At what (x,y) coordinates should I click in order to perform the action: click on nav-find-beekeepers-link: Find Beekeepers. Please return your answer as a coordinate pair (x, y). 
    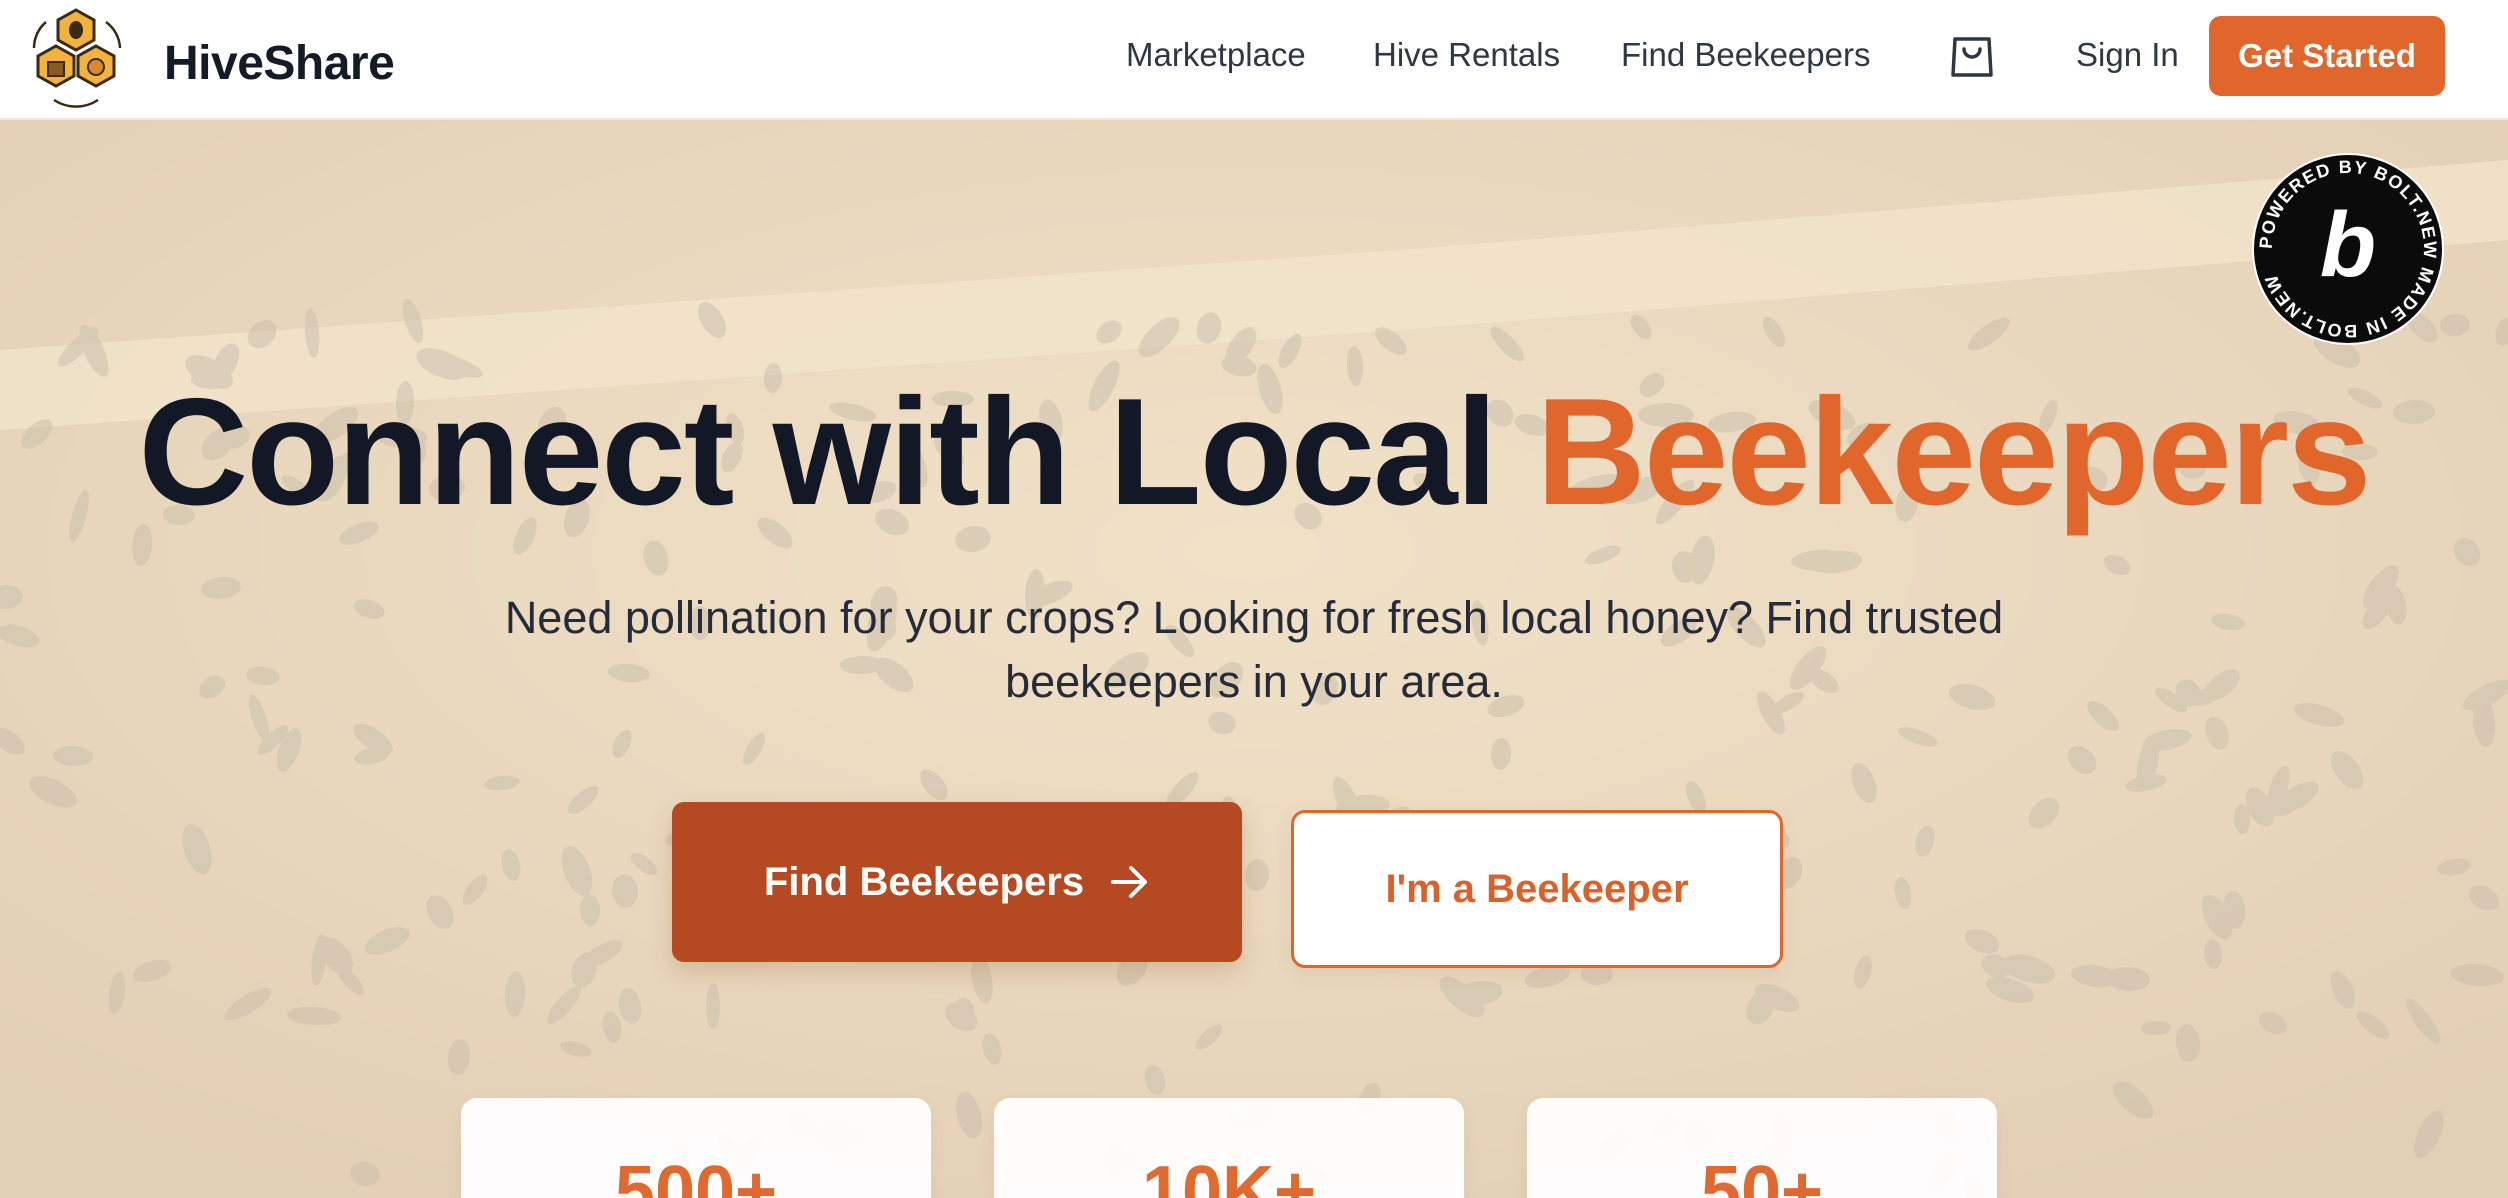
    Looking at the image, I should click on (1745, 55).